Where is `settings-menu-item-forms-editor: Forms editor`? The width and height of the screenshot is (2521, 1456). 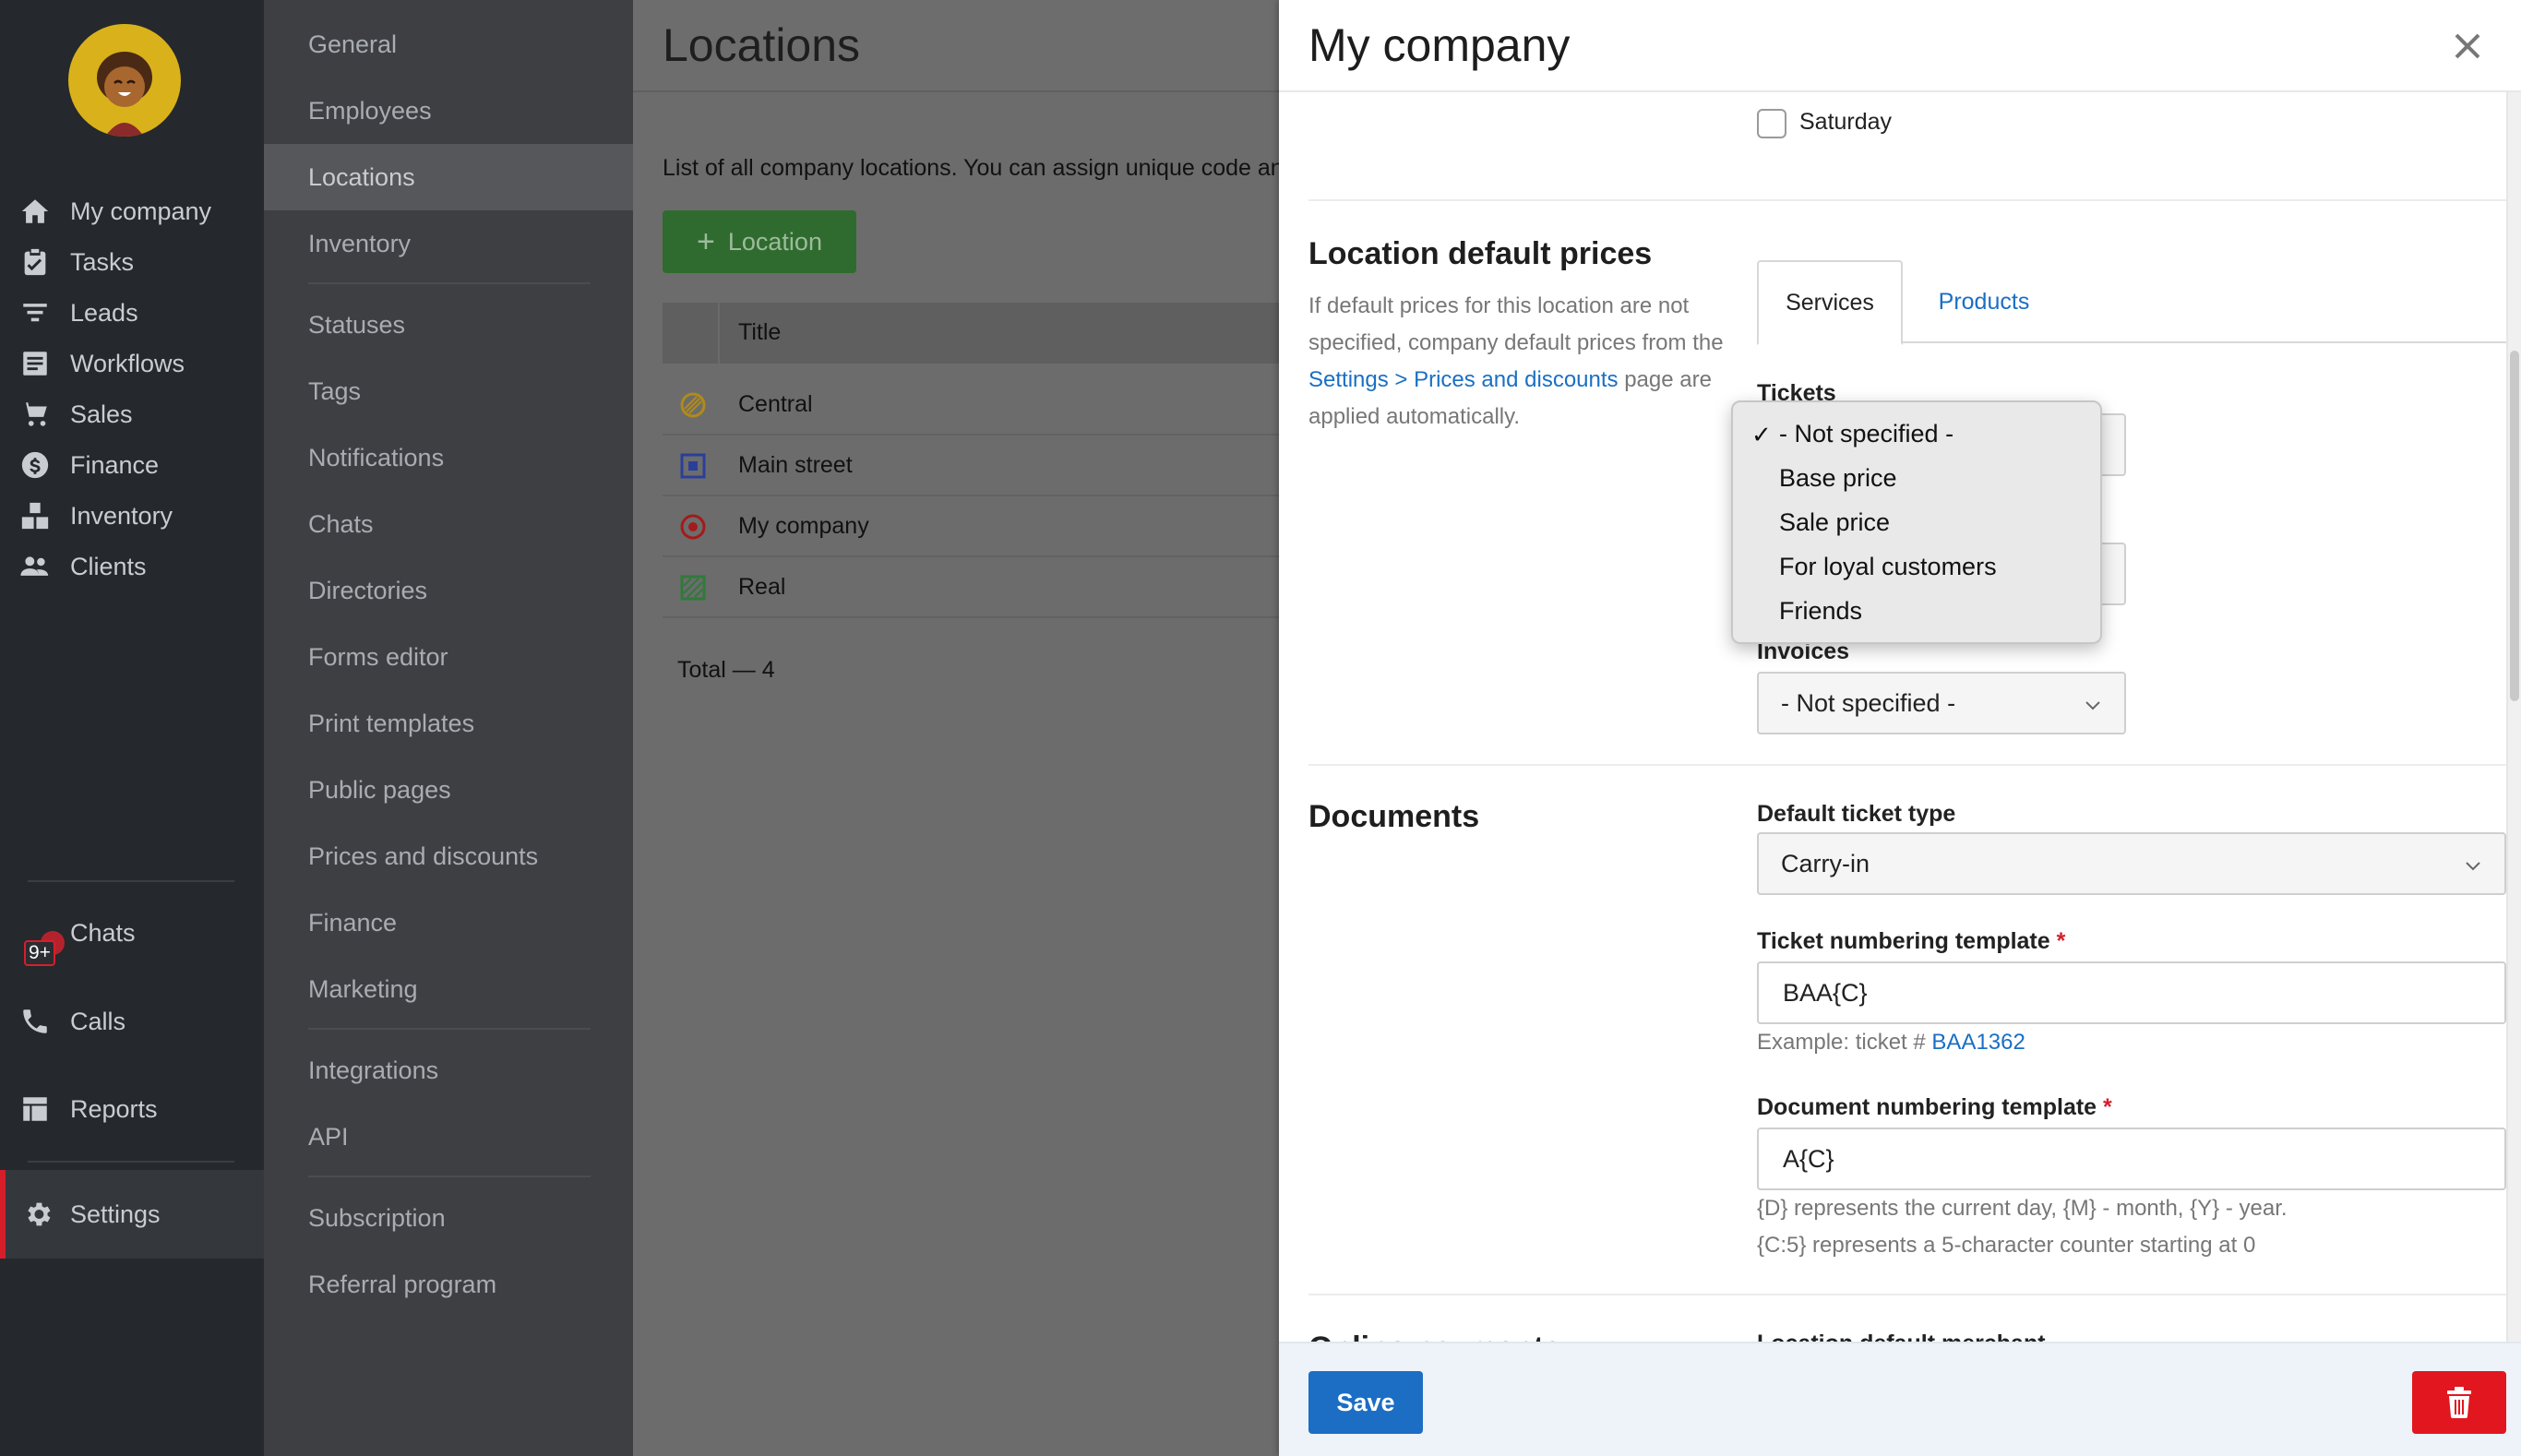
settings-menu-item-forms-editor: Forms editor is located at coordinates (448, 657).